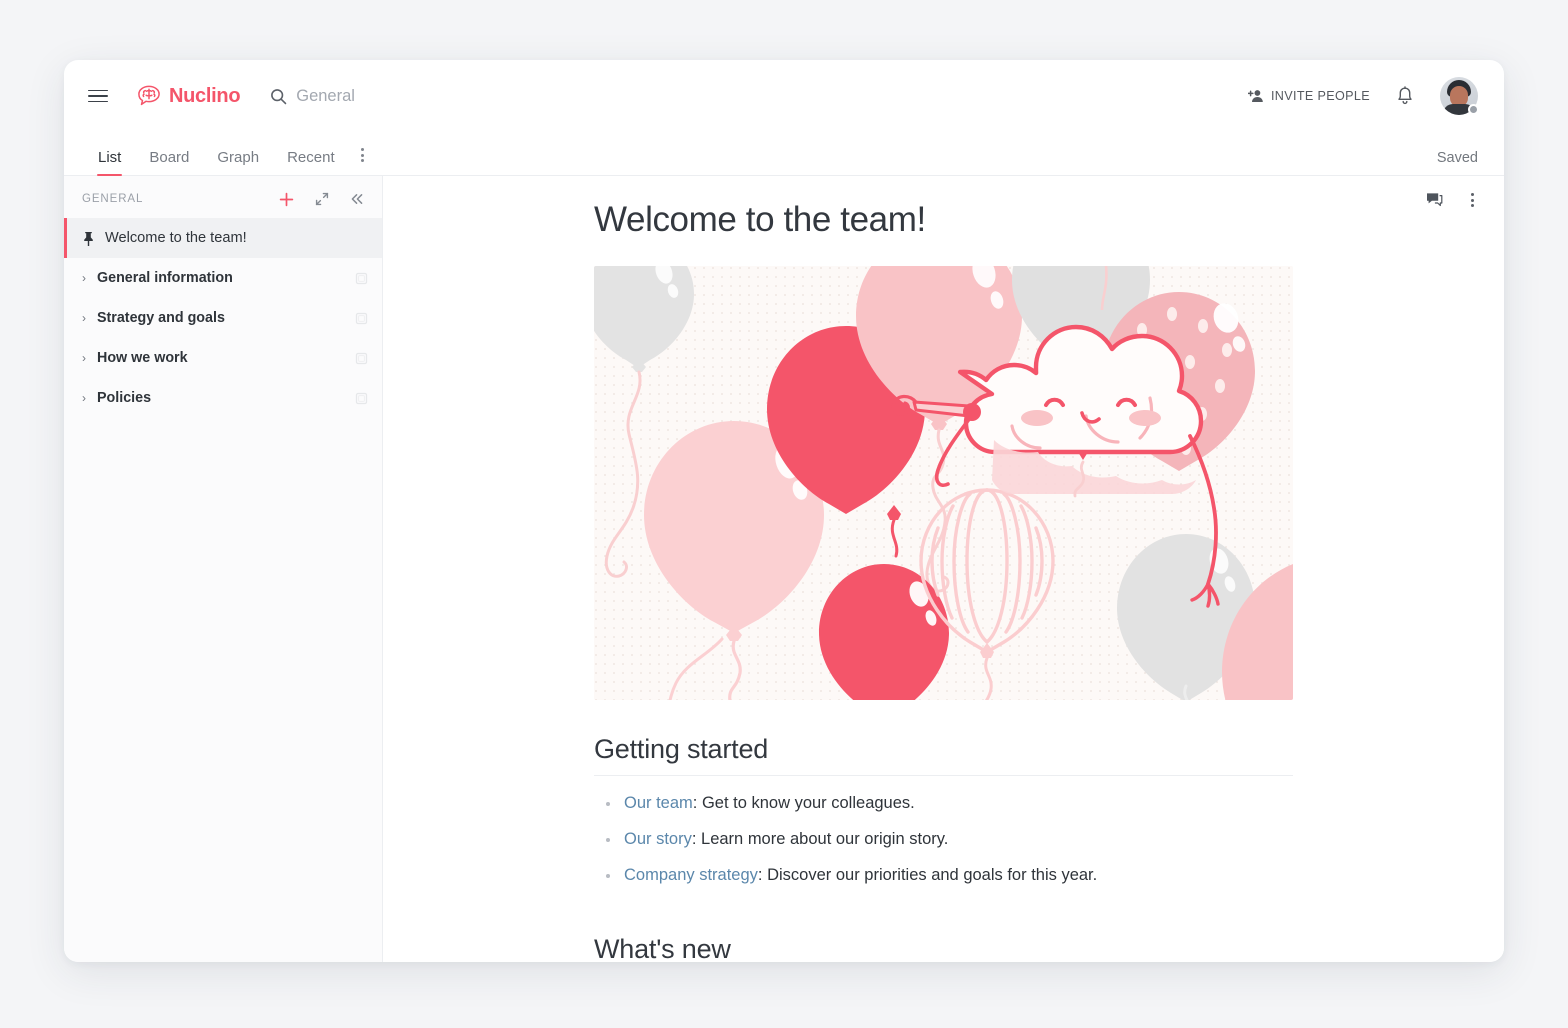  Describe the element at coordinates (820, 838) in the screenshot. I see `list-item-text: : Learn more about our origin story.` at that location.